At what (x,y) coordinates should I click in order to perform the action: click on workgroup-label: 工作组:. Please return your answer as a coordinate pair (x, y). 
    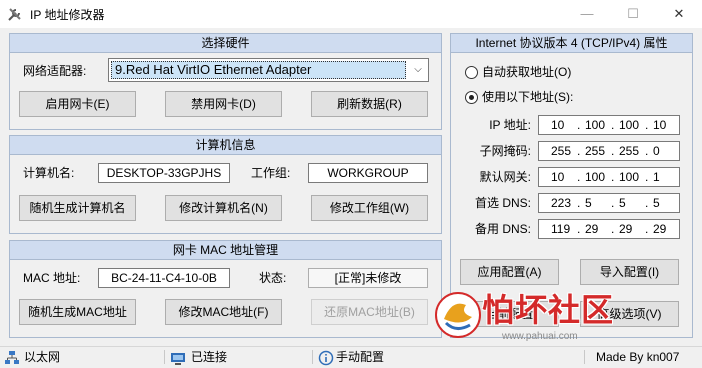
    Looking at the image, I should click on (271, 173).